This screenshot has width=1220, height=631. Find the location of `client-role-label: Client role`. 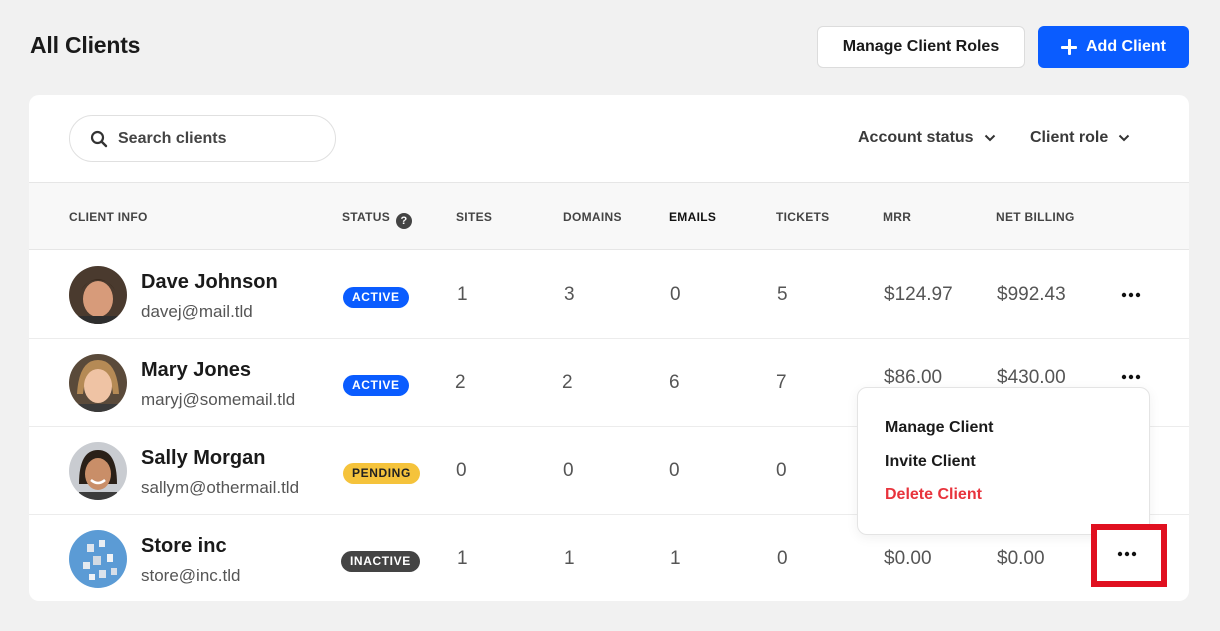

client-role-label: Client role is located at coordinates (1069, 137).